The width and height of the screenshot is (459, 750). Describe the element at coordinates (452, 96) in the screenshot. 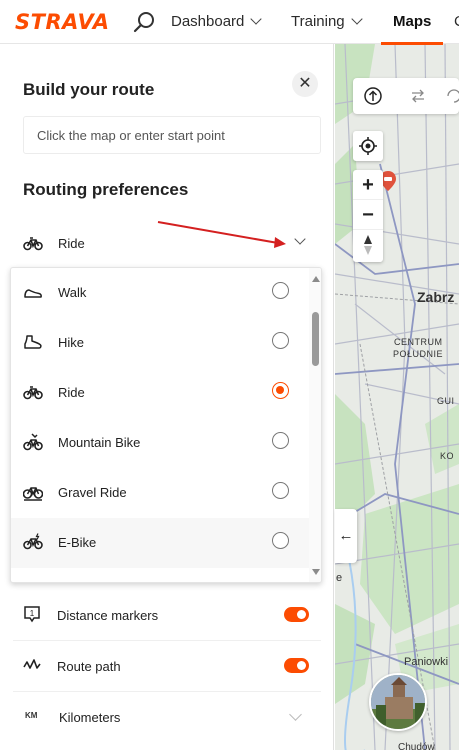

I see `history-icon` at that location.